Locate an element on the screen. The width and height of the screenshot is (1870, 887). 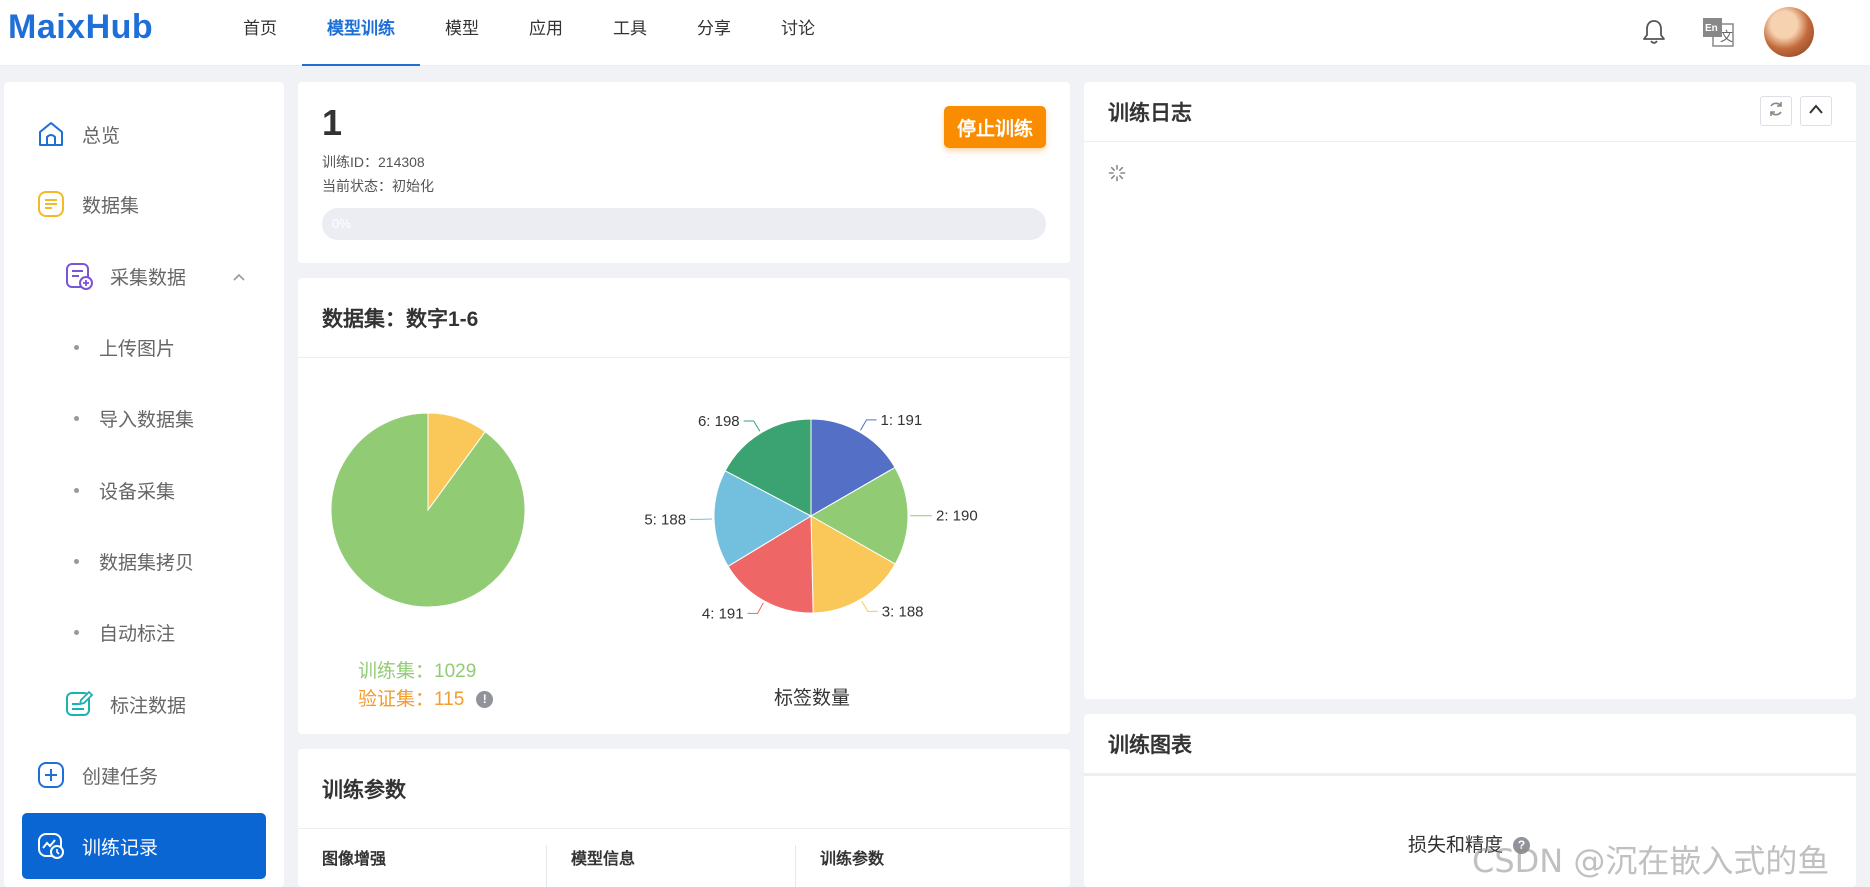
nav-apps: 应用 is located at coordinates (546, 33).